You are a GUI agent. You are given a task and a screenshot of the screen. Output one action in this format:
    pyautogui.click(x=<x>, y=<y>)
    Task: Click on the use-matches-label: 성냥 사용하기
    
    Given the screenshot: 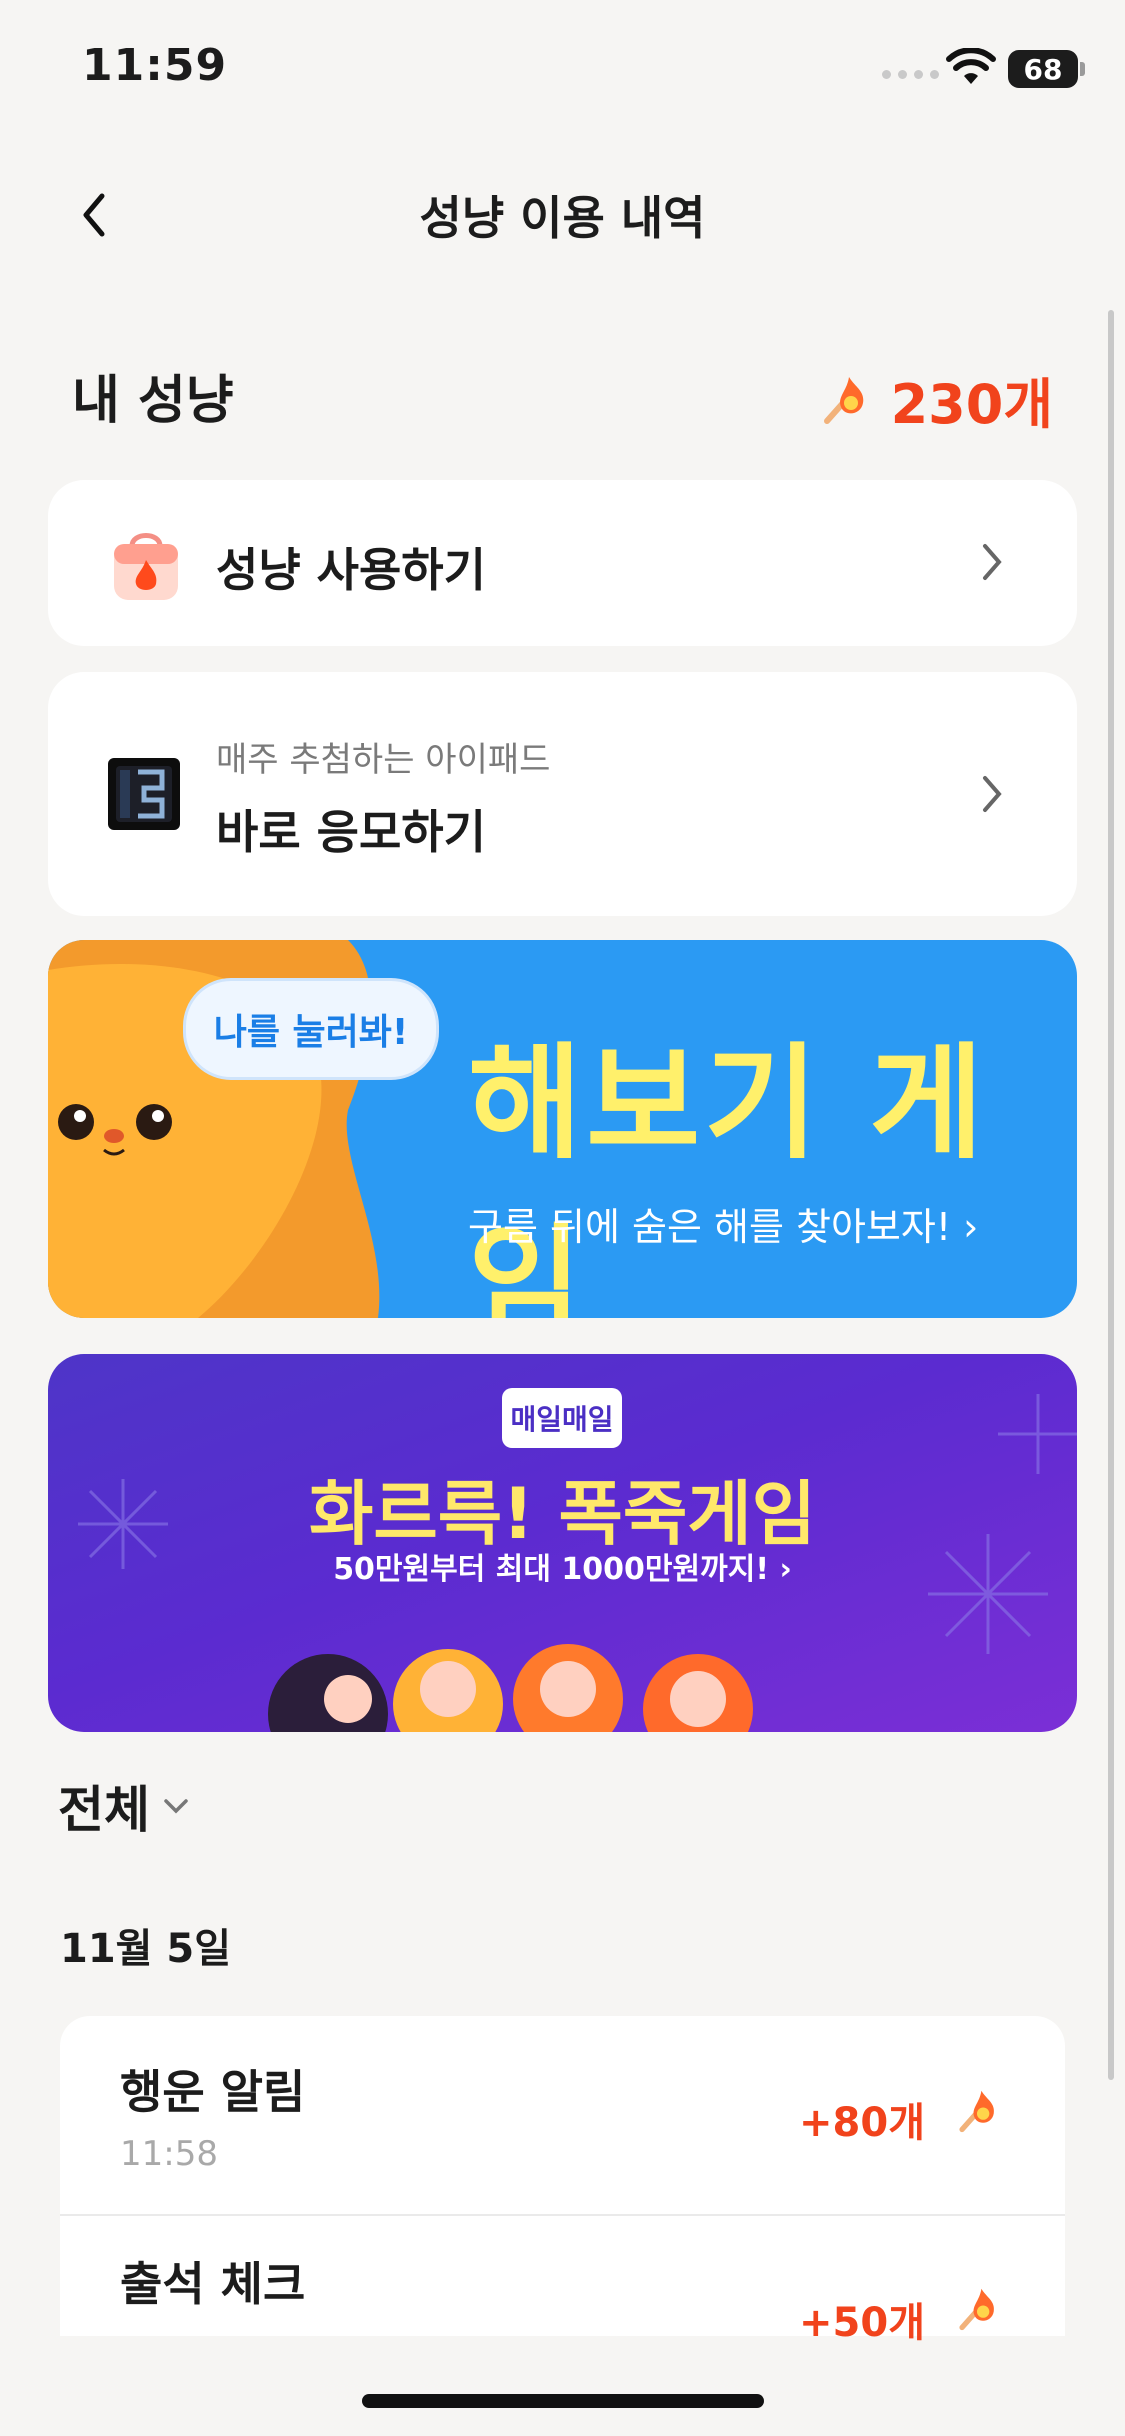 What is the action you would take?
    pyautogui.click(x=351, y=570)
    